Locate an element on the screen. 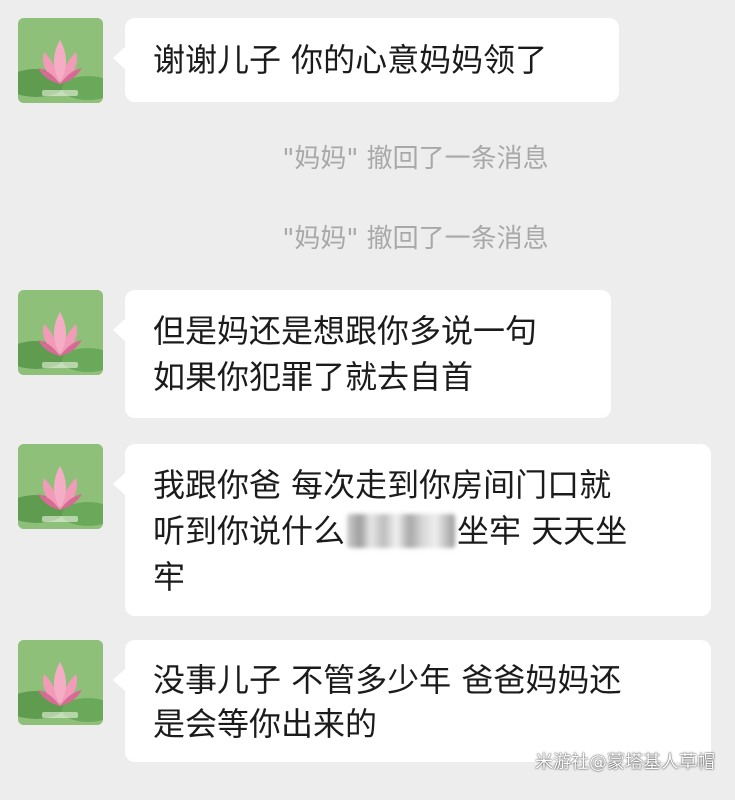 This screenshot has width=735, height=800. message-bubble: 没事儿子 不管多少年 爸爸妈妈还 是会等你出来的 is located at coordinates (412, 701).